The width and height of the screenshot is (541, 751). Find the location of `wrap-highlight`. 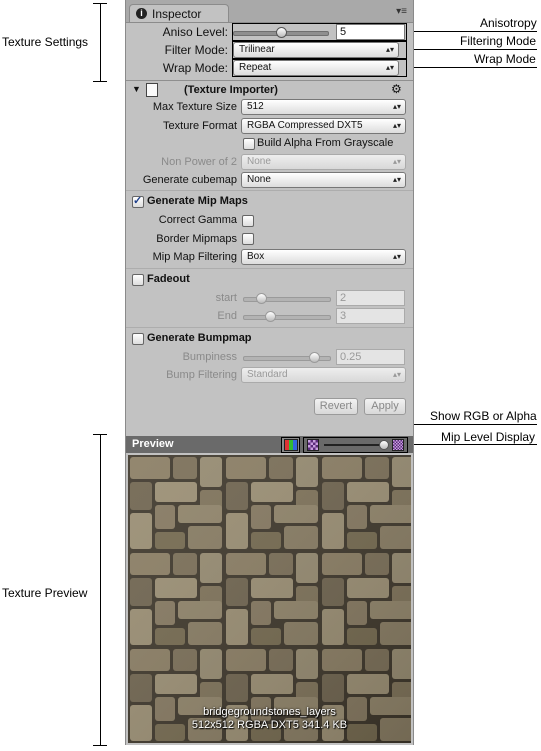

wrap-highlight is located at coordinates (319, 68).